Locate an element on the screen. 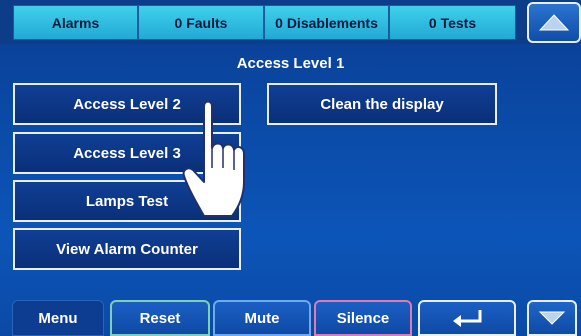 The height and width of the screenshot is (336, 581). triangle-down-icon is located at coordinates (552, 318).